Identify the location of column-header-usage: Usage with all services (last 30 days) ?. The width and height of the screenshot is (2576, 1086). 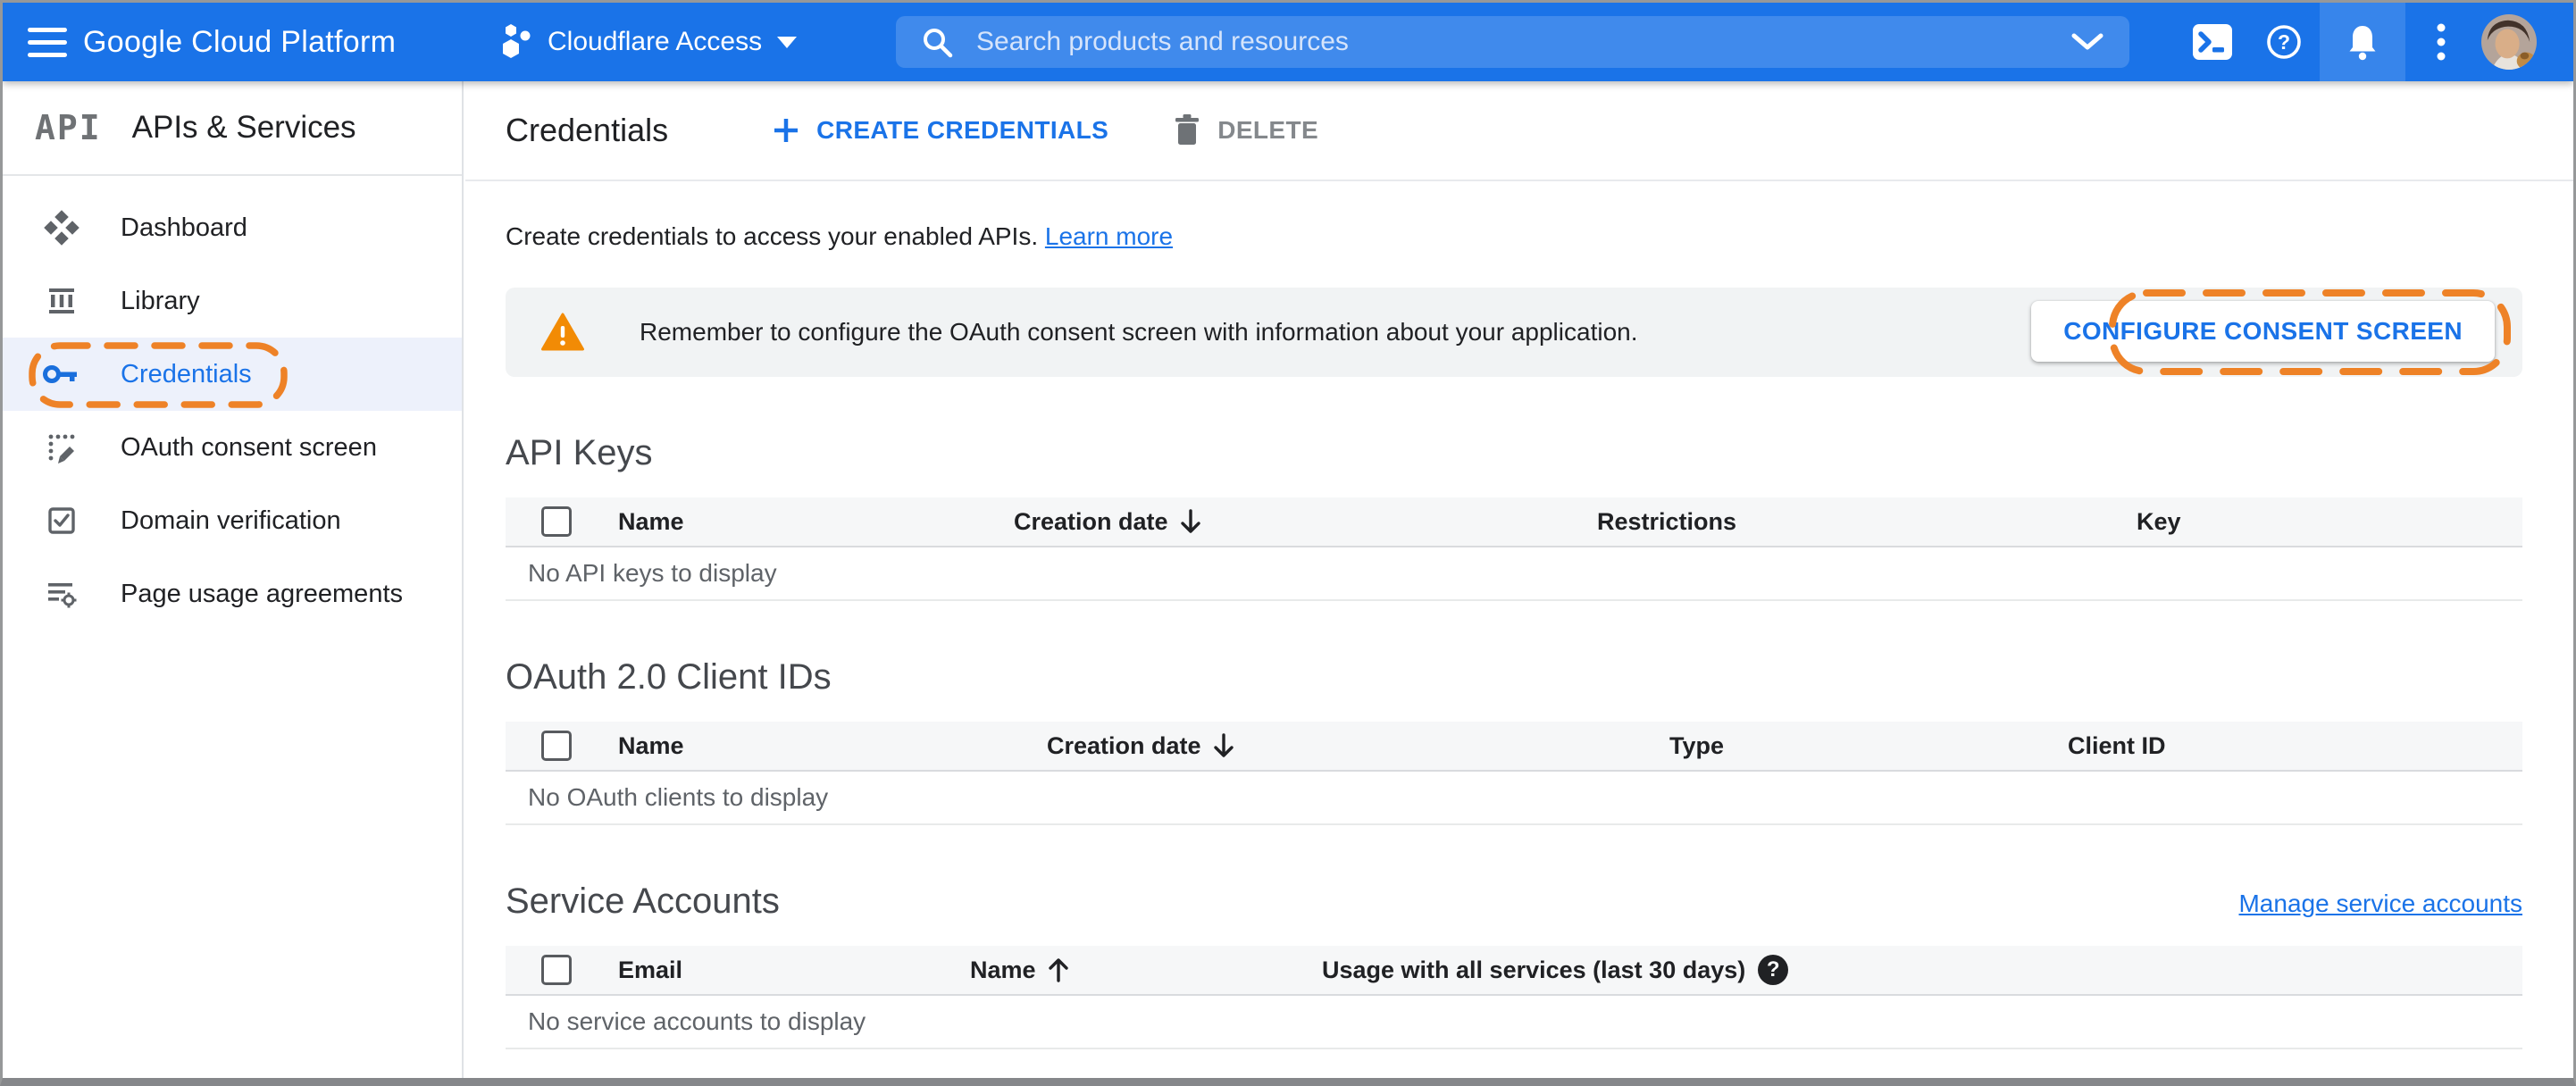
(1922, 970).